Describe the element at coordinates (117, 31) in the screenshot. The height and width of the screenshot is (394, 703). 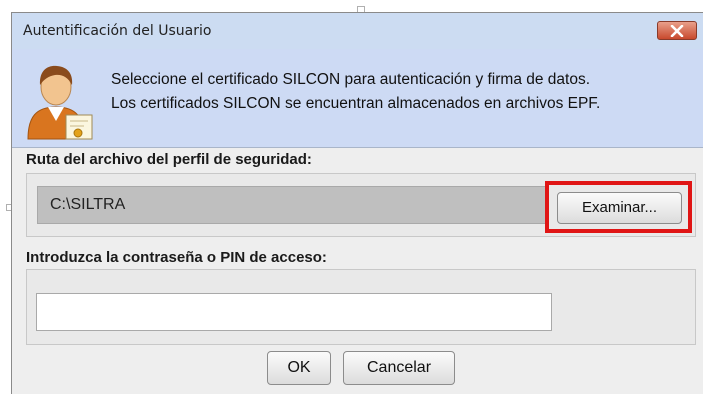
I see `dialog-title: Autentificación del Usuario` at that location.